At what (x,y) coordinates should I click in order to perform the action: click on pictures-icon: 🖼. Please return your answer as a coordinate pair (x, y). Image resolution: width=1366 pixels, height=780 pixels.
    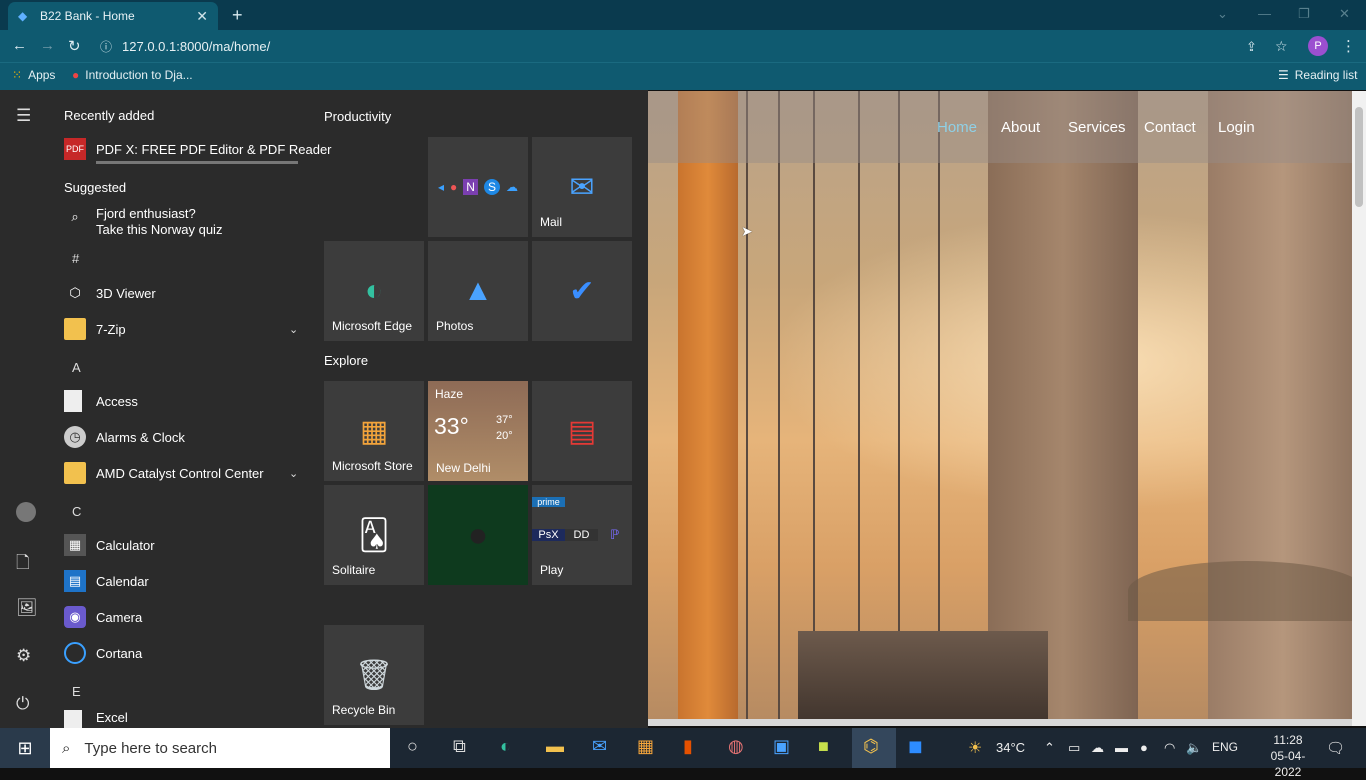
    Looking at the image, I should click on (27, 608).